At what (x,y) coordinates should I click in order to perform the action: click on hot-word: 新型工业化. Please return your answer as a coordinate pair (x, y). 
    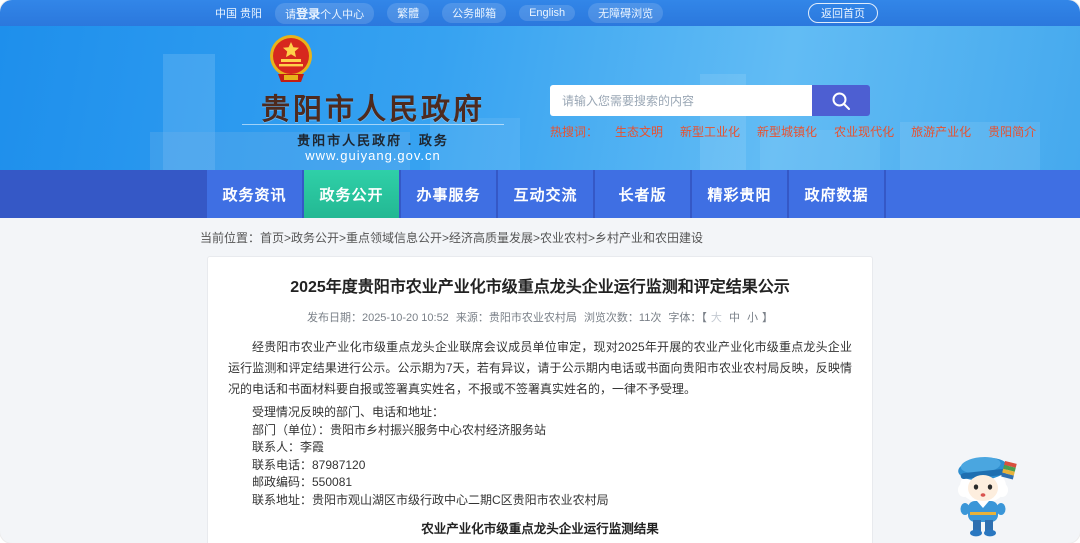
    Looking at the image, I should click on (710, 131).